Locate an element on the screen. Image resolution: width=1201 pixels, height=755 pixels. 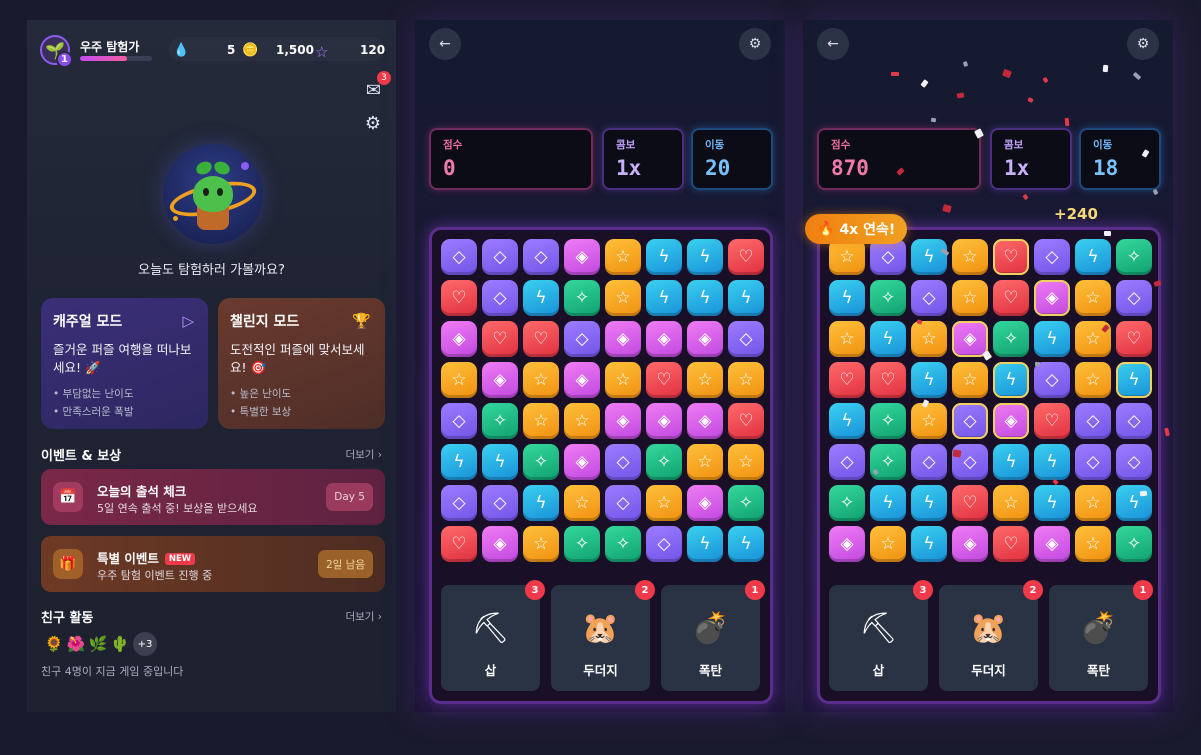
special-event-card: 🎁 특별 이벤트 NEW 우주 탐험 이벤트 진행 중 2일 남음 is located at coordinates (213, 564).